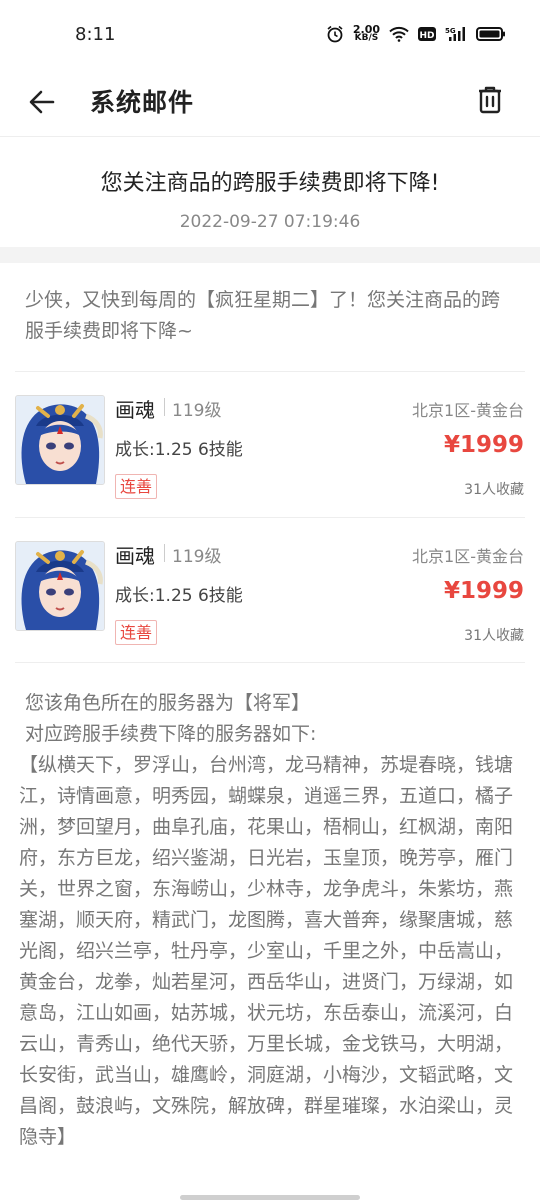 The image size is (540, 1200). What do you see at coordinates (270, 222) in the screenshot?
I see `mail-timestamp: 2022-09-27 07:19:46` at bounding box center [270, 222].